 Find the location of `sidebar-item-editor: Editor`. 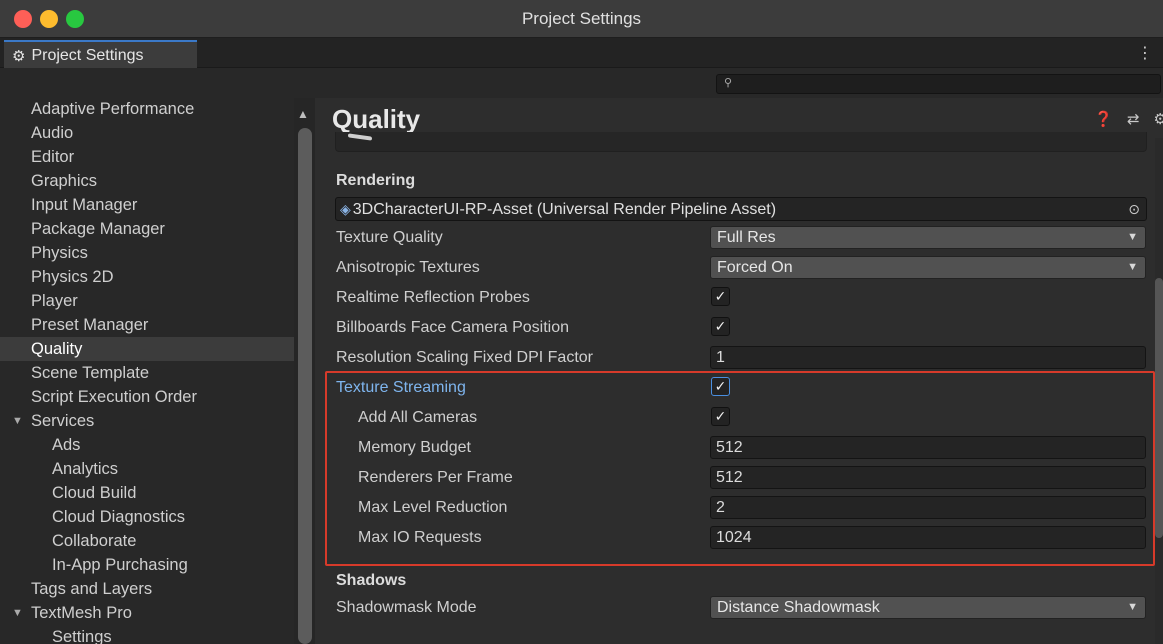

sidebar-item-editor: Editor is located at coordinates (147, 157).